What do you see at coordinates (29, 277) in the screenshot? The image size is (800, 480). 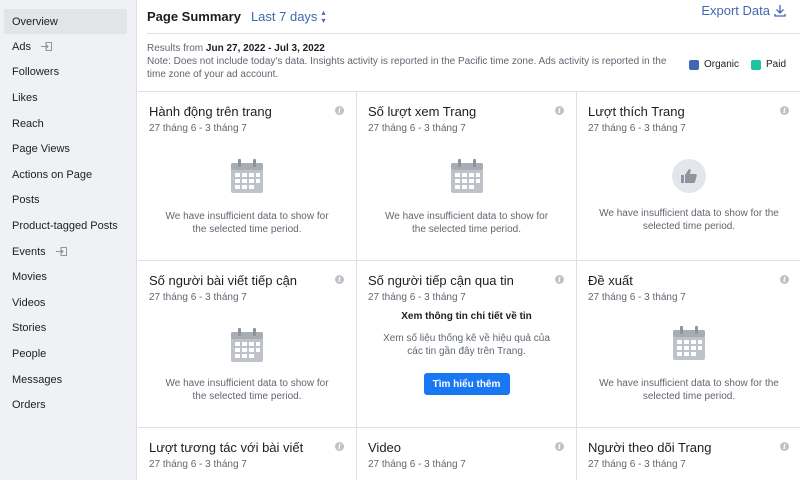 I see `sidebar-item-label: Movies` at bounding box center [29, 277].